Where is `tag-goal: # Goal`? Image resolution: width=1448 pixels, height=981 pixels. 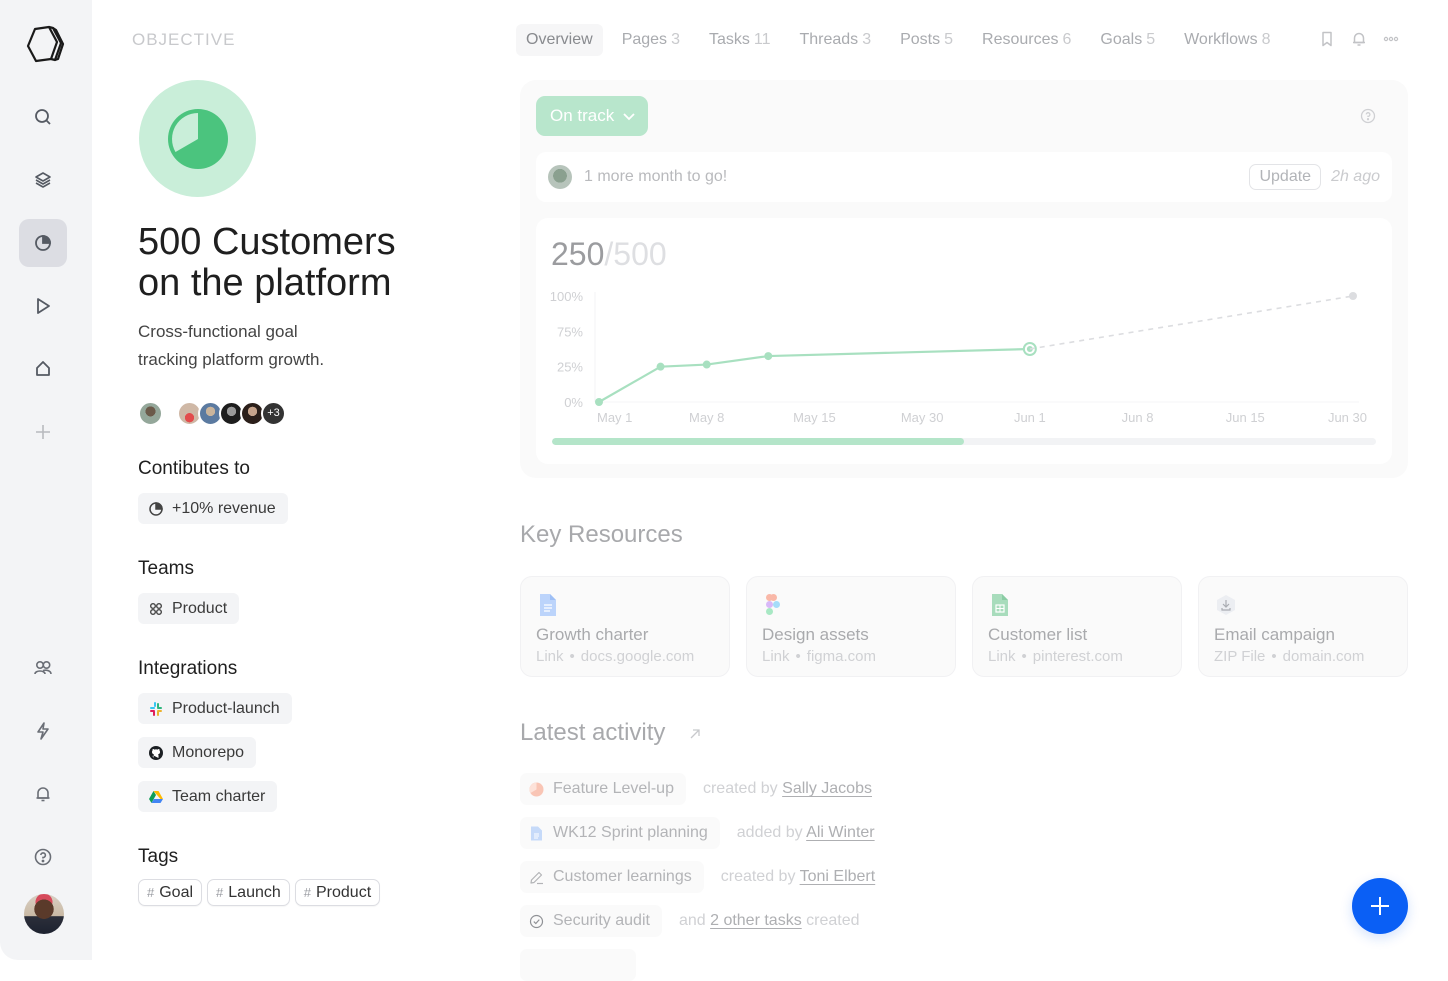
tag-goal: # Goal is located at coordinates (170, 892).